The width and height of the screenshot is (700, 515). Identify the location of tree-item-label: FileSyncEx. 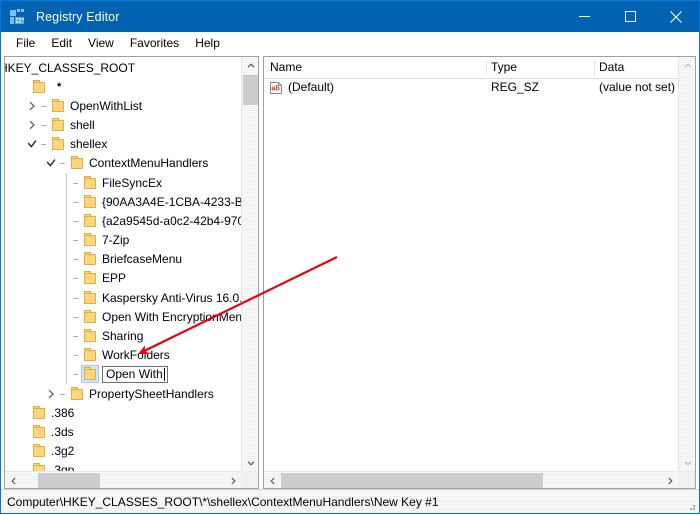
(132, 182).